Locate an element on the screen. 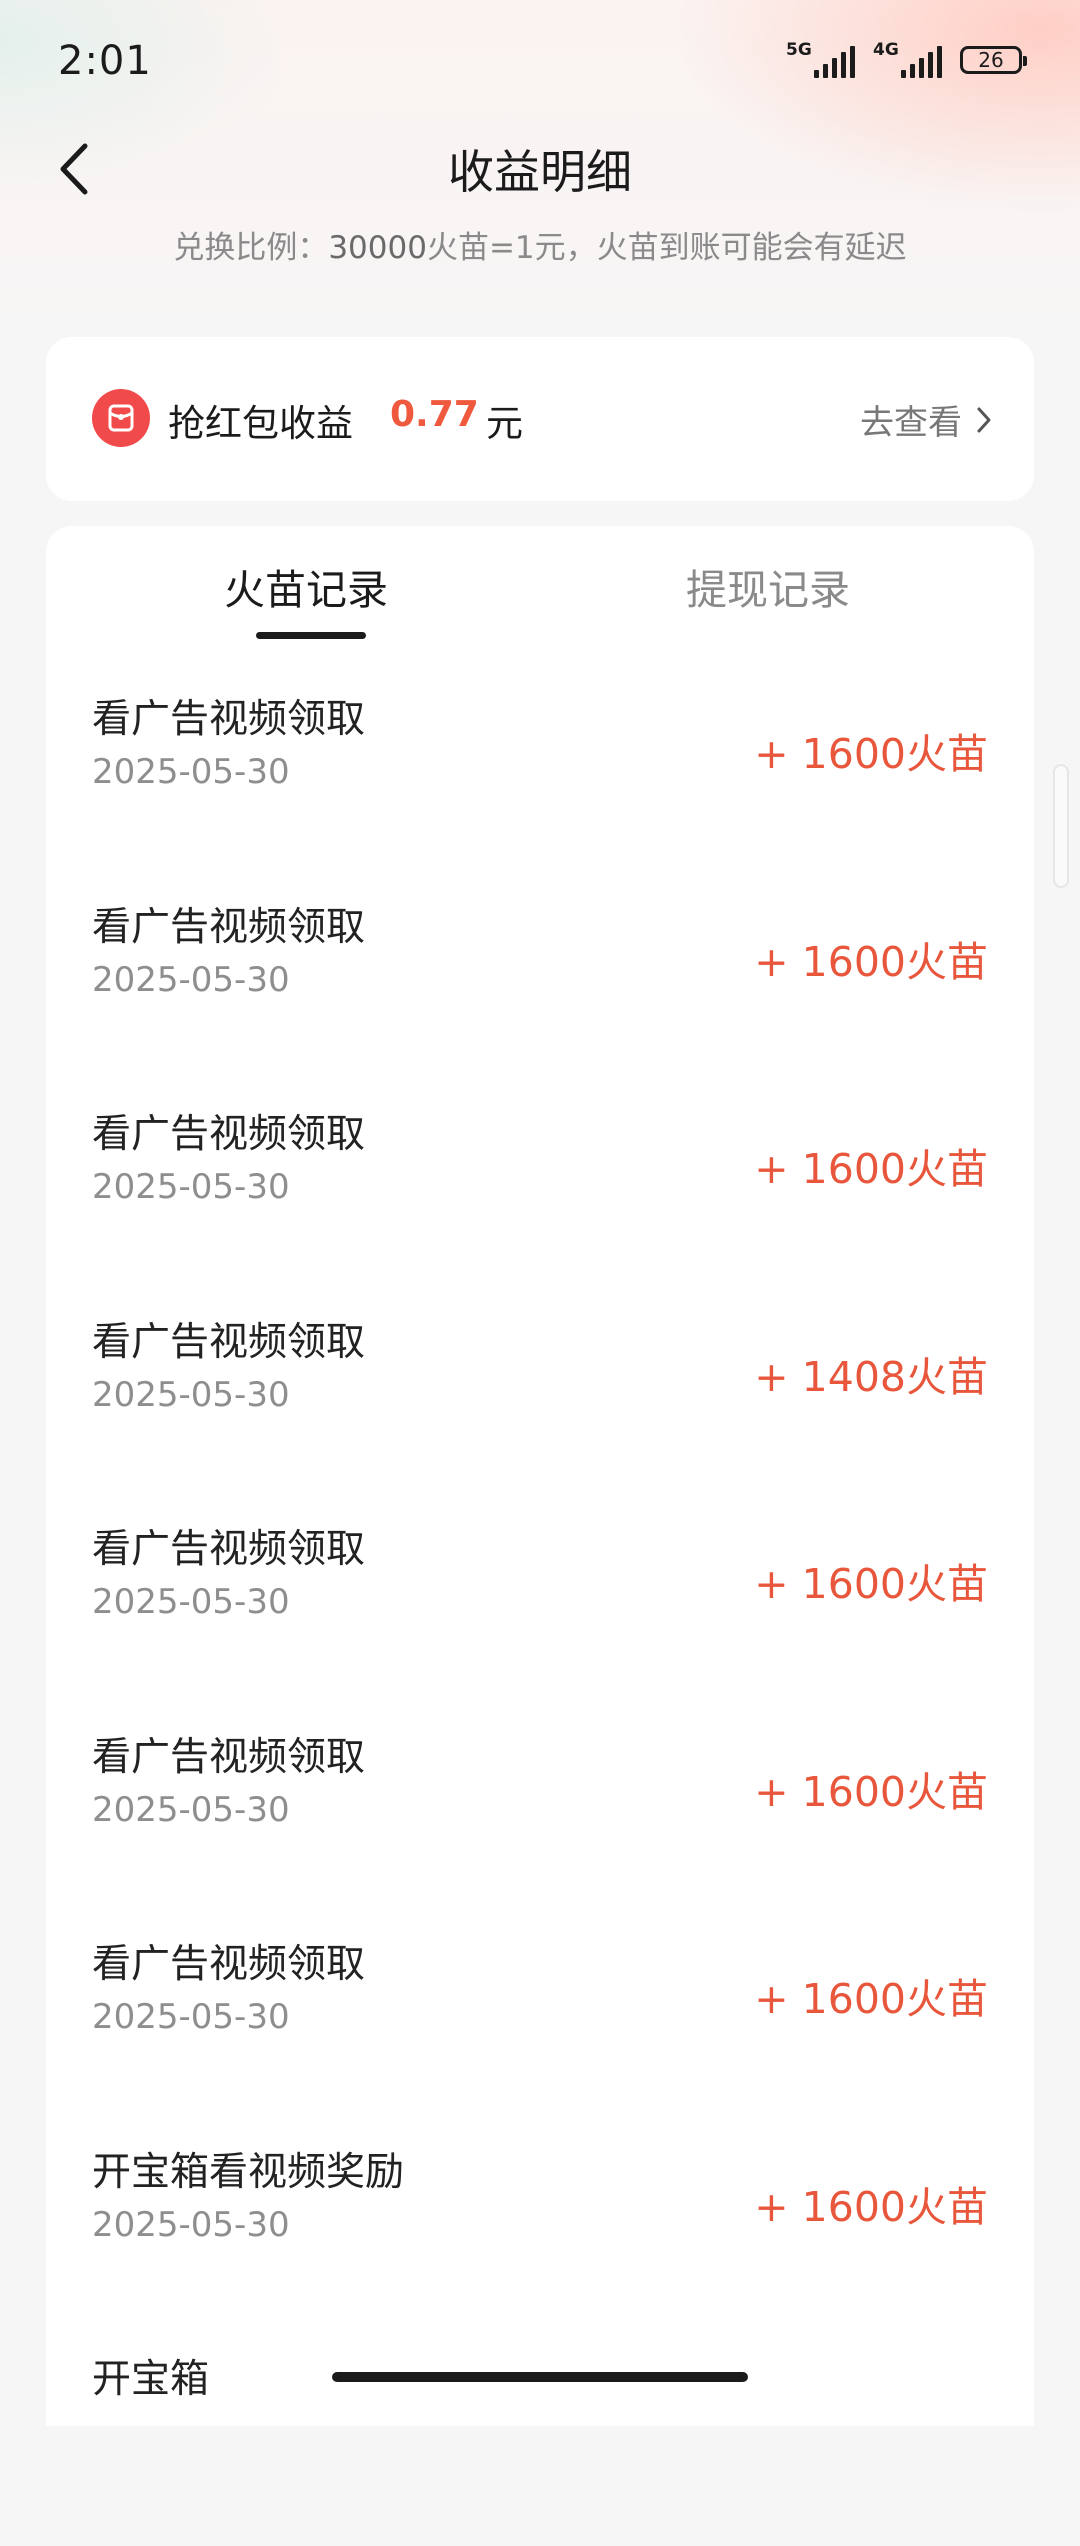 This screenshot has width=1080, height=2546. battery-icon: 26 is located at coordinates (993, 60).